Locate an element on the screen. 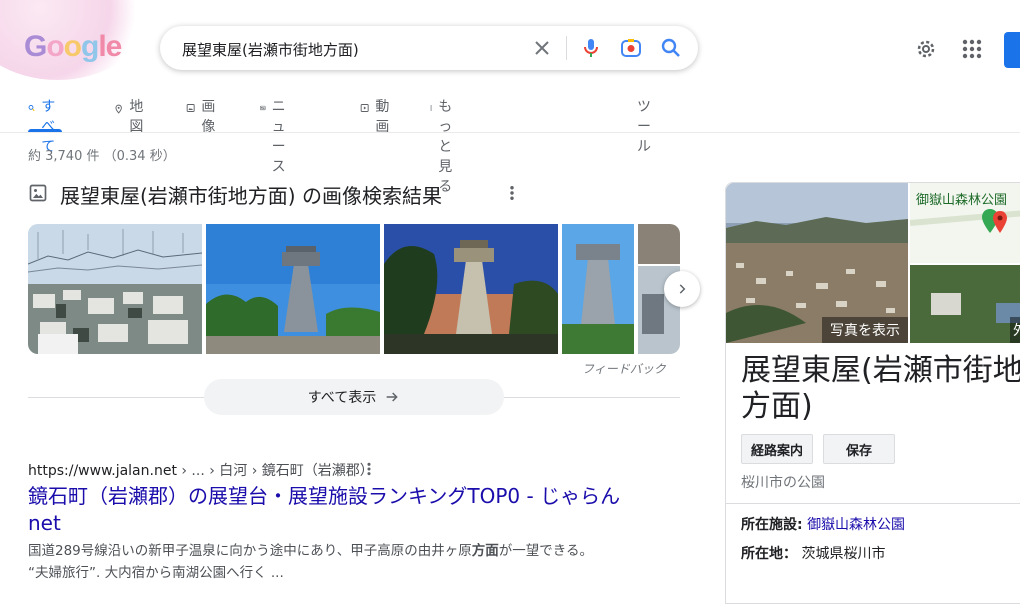 This screenshot has width=1020, height=604. logo-text: Google is located at coordinates (73, 46).